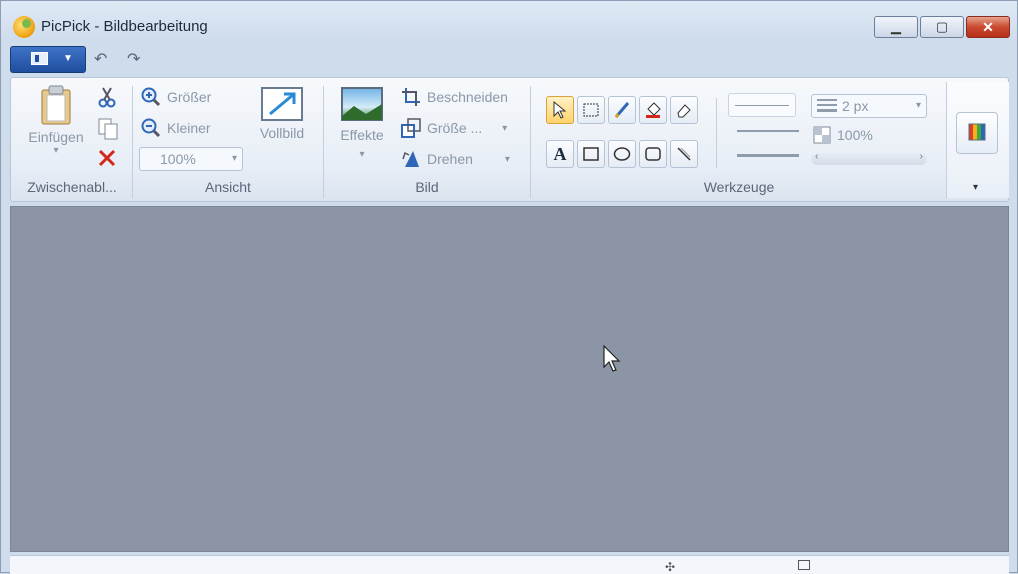 The height and width of the screenshot is (574, 1018). I want to click on close-icon: ✕, so click(988, 26).